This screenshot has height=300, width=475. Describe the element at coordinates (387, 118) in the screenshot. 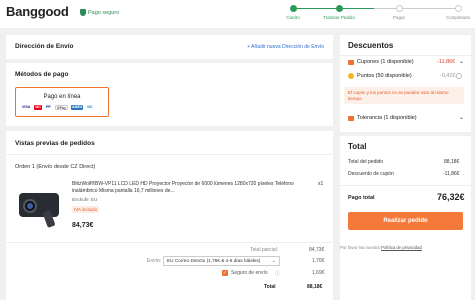

I see `tolerance-label: Tolerancia (1 disponible)` at that location.